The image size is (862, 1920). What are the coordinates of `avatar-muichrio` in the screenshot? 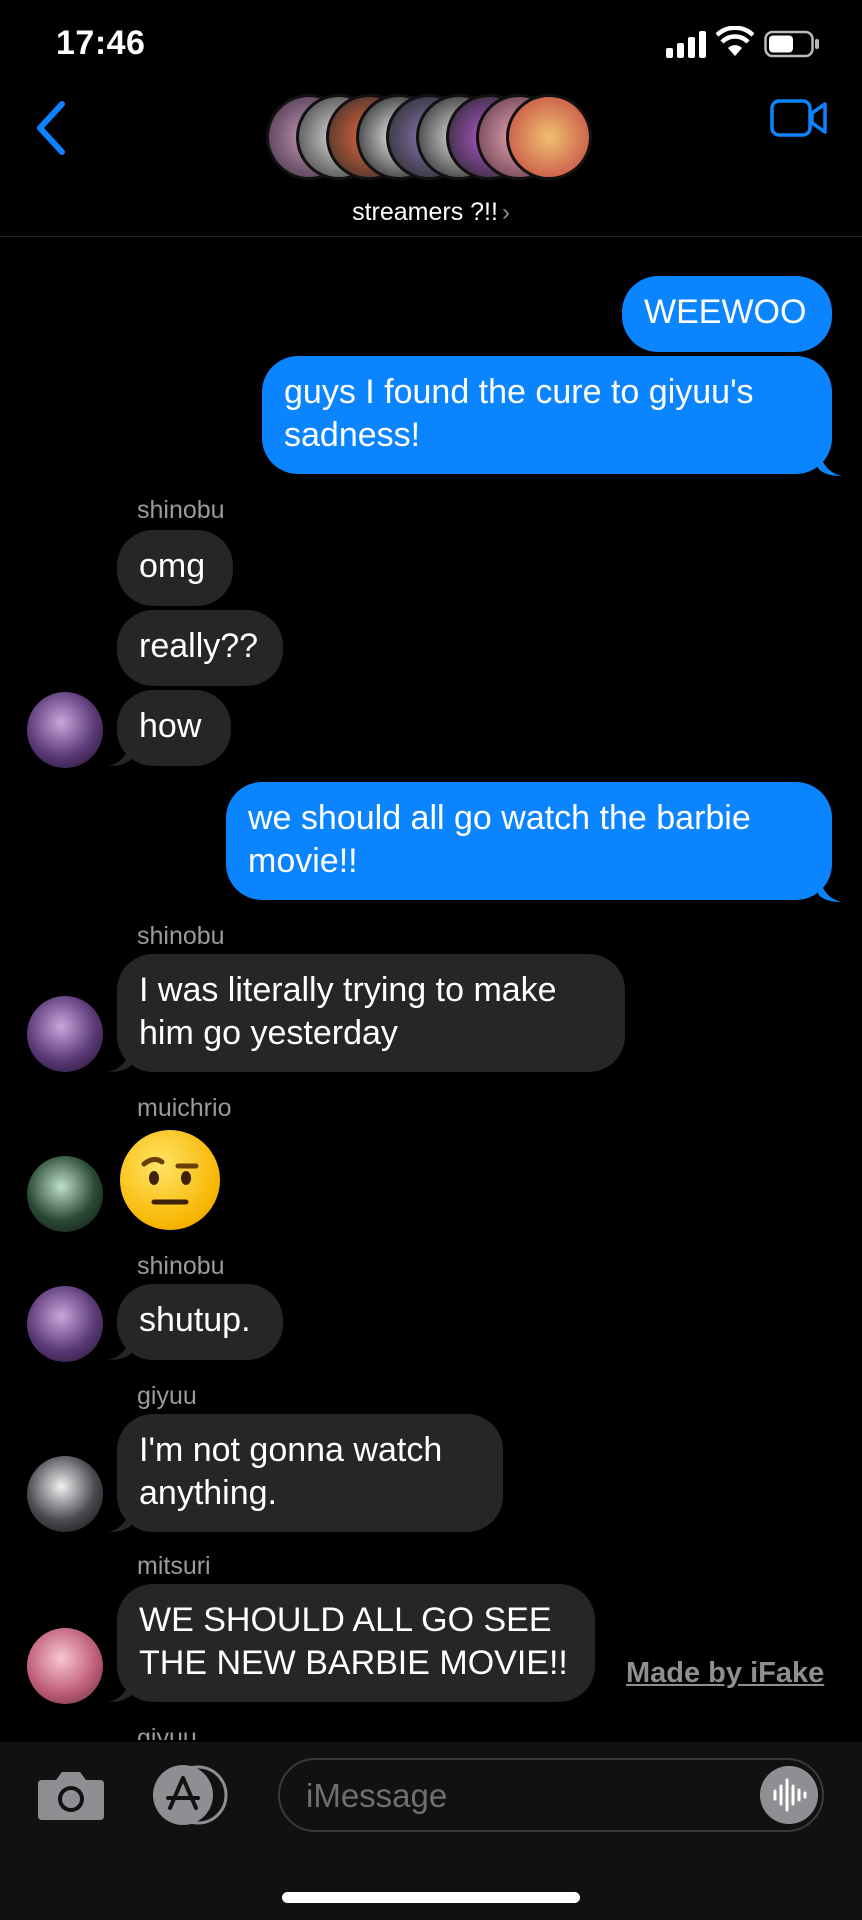 It's located at (65, 1194).